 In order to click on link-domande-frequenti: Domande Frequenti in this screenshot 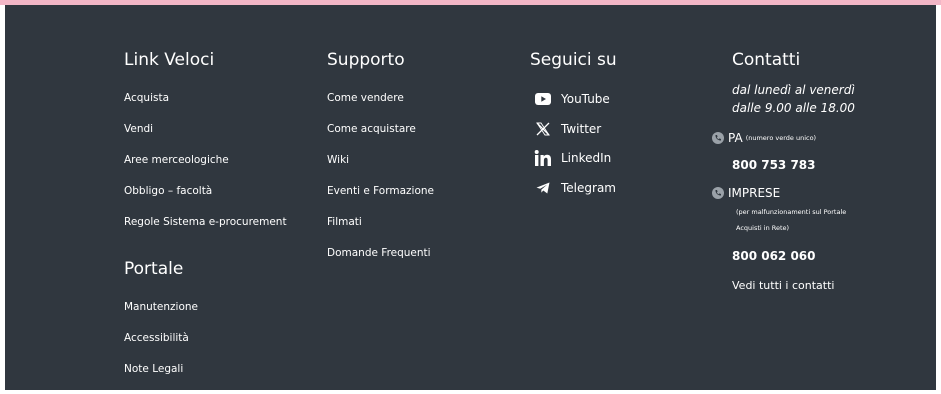, I will do `click(379, 253)`.